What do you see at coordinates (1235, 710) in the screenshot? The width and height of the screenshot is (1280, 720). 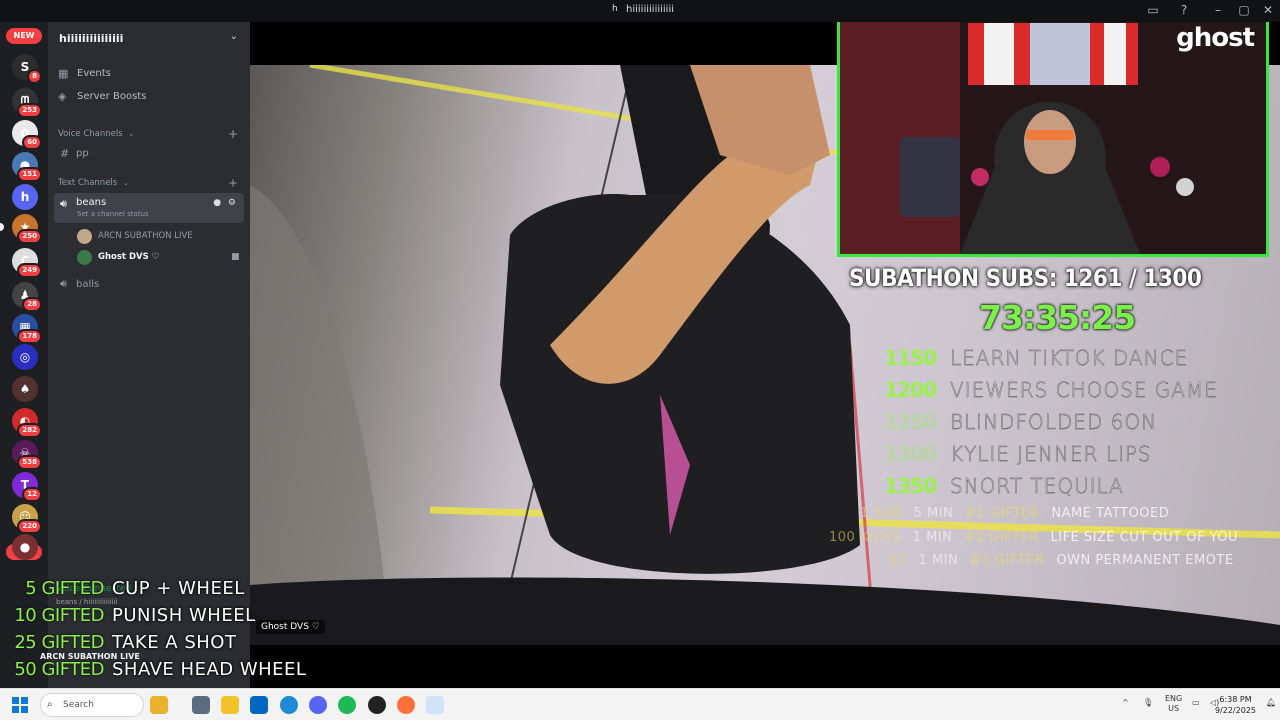 I see `clock-date: 9/22/2025` at bounding box center [1235, 710].